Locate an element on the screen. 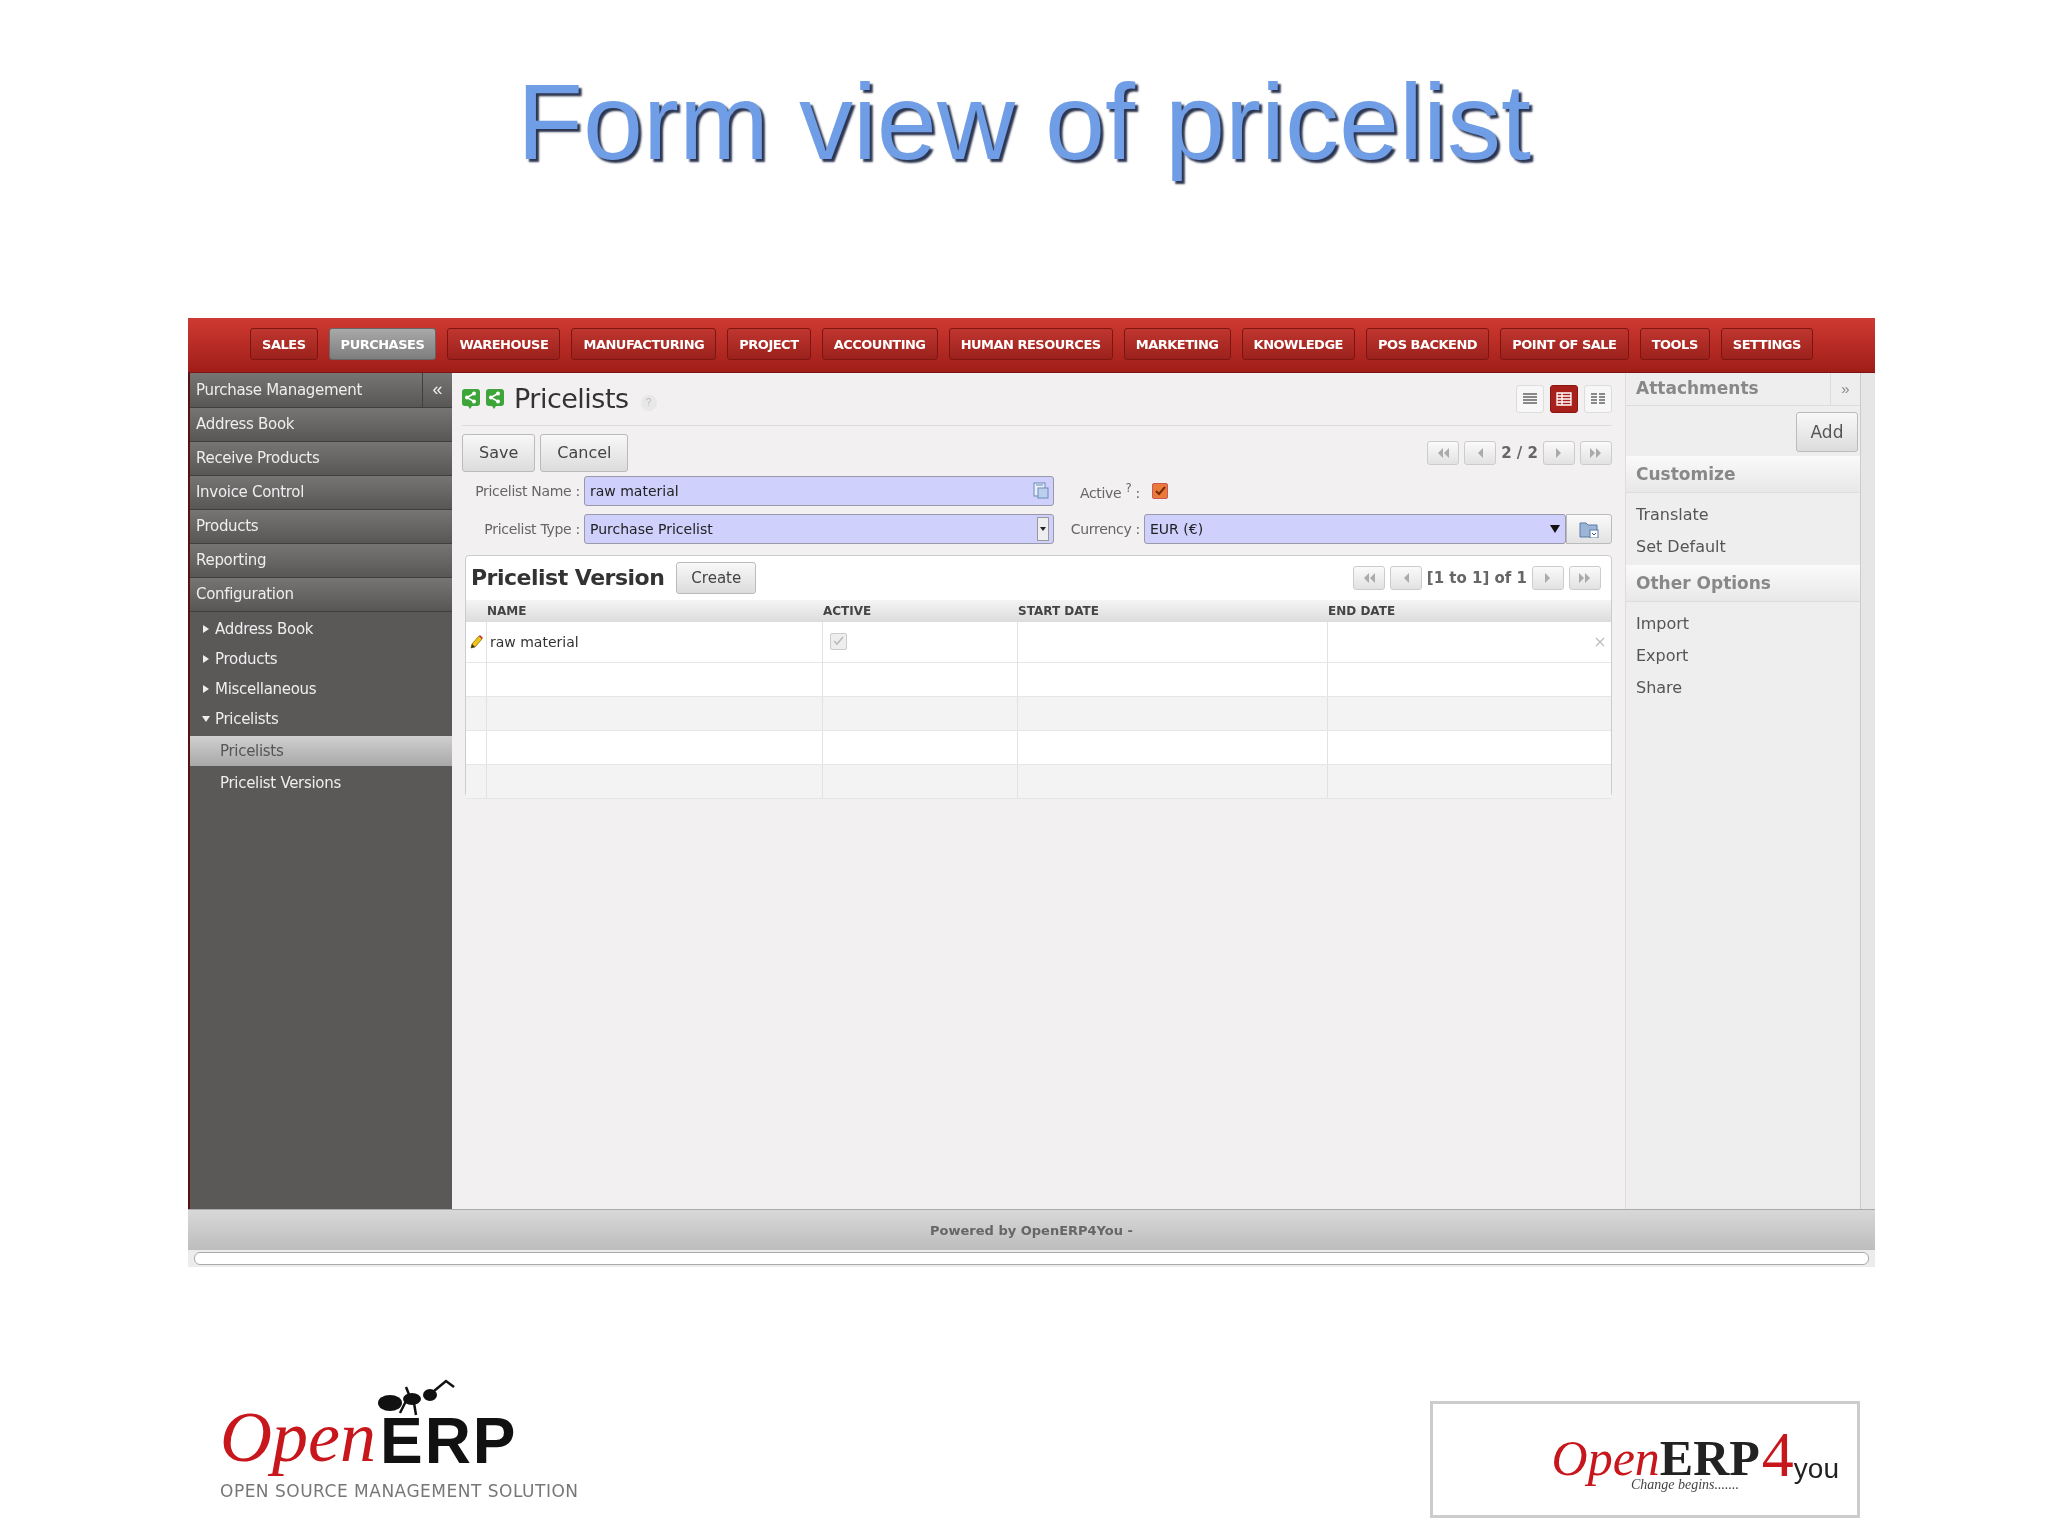 This screenshot has width=2048, height=1535. menu-tab: SETTINGS is located at coordinates (1766, 344).